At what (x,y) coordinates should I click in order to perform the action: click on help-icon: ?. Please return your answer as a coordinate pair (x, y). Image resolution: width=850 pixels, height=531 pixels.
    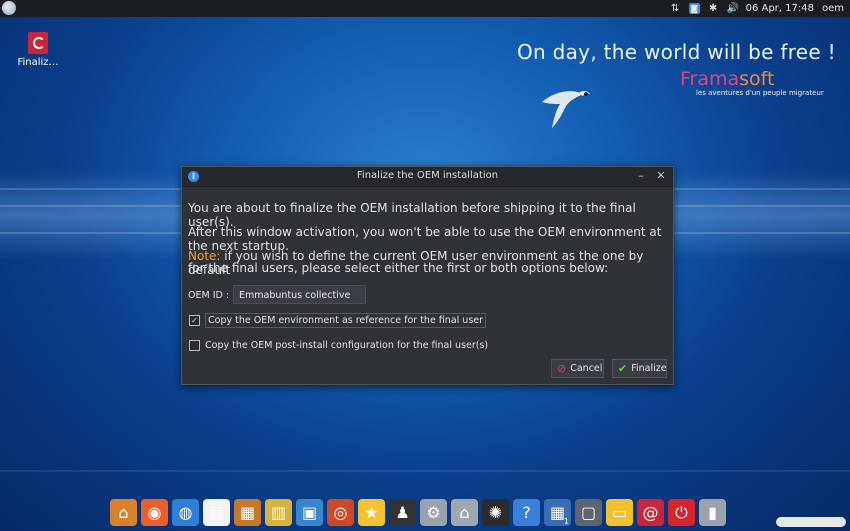
    Looking at the image, I should click on (526, 512).